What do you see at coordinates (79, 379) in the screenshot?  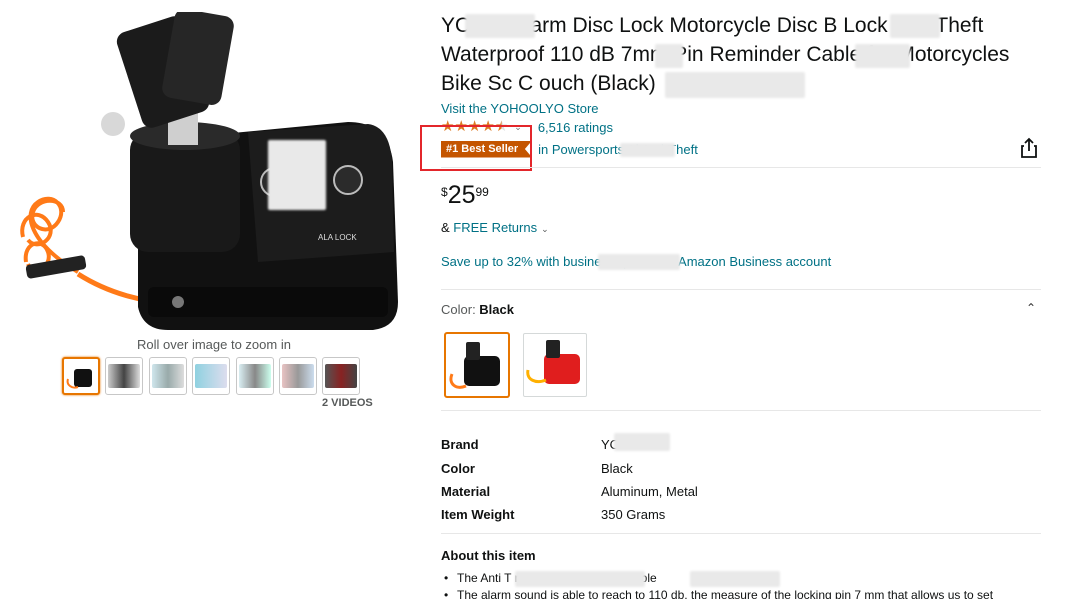 I see `thumbnail-lock-icon` at bounding box center [79, 379].